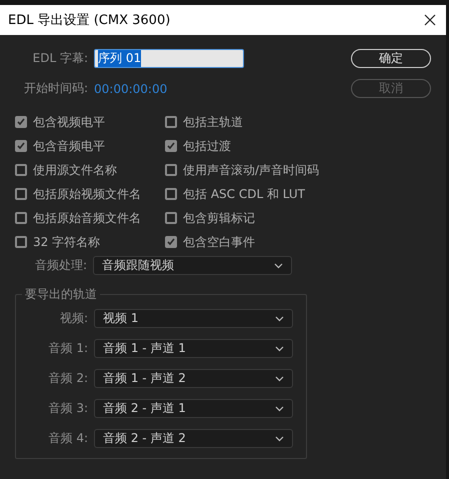  What do you see at coordinates (391, 58) in the screenshot?
I see `ok-button: 确定` at bounding box center [391, 58].